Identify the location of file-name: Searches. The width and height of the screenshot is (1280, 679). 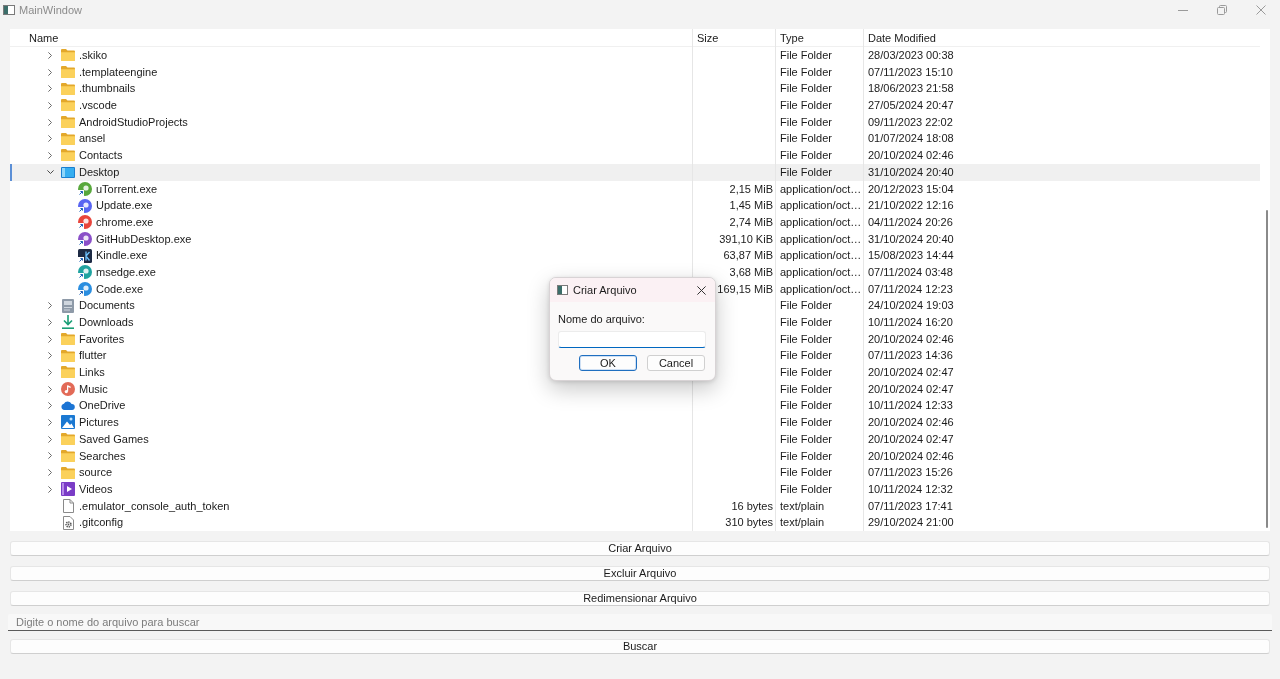
(102, 456).